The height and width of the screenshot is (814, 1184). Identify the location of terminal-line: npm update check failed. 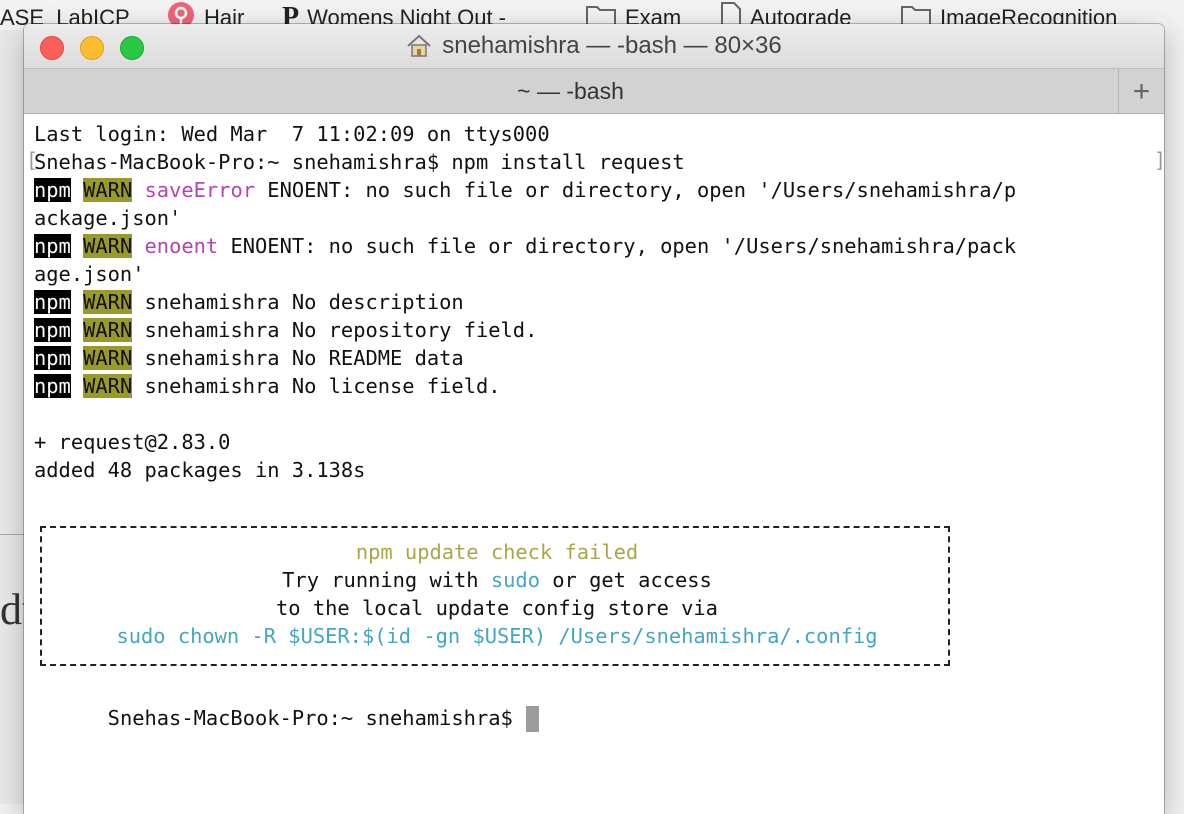
(497, 552).